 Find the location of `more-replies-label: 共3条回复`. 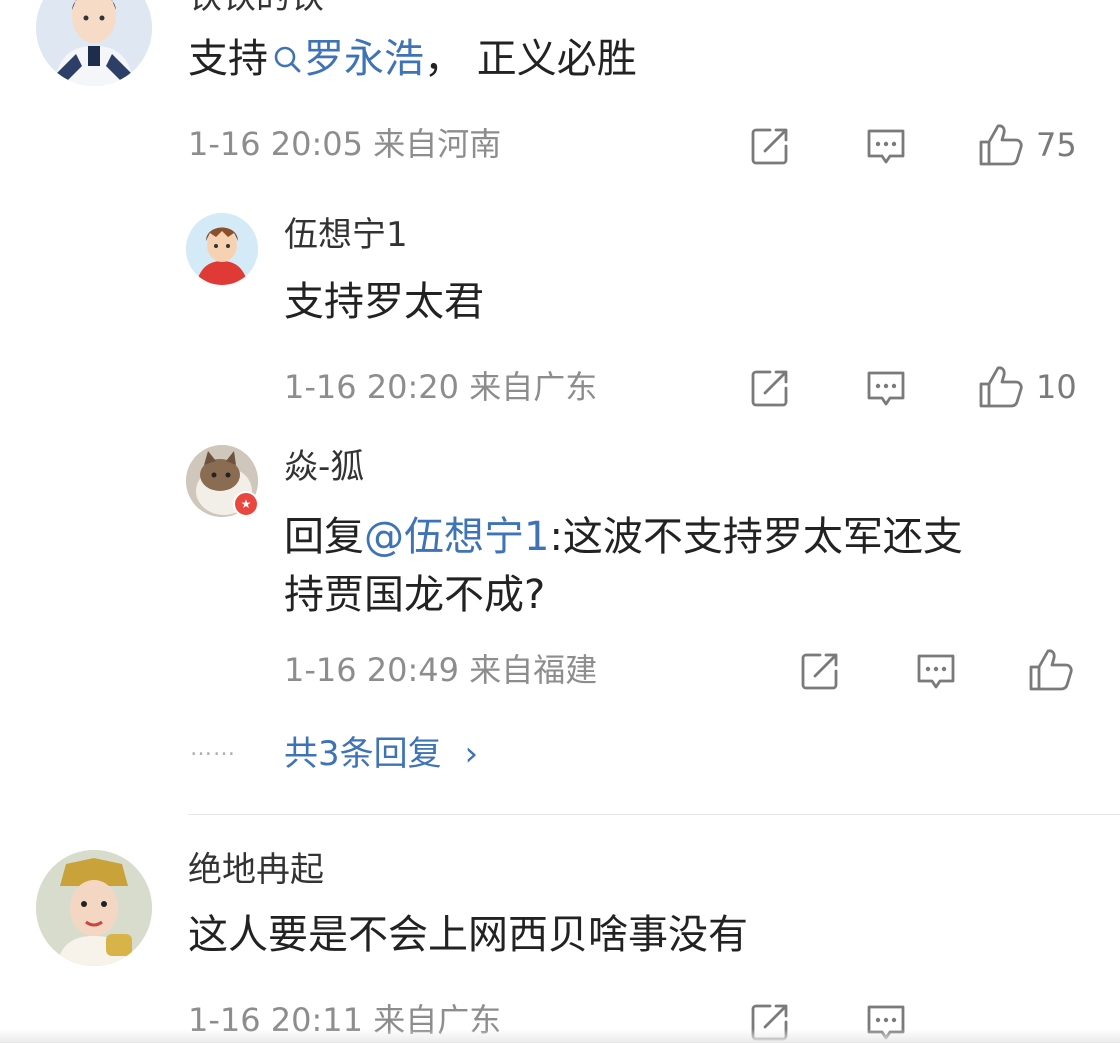

more-replies-label: 共3条回复 is located at coordinates (363, 754).